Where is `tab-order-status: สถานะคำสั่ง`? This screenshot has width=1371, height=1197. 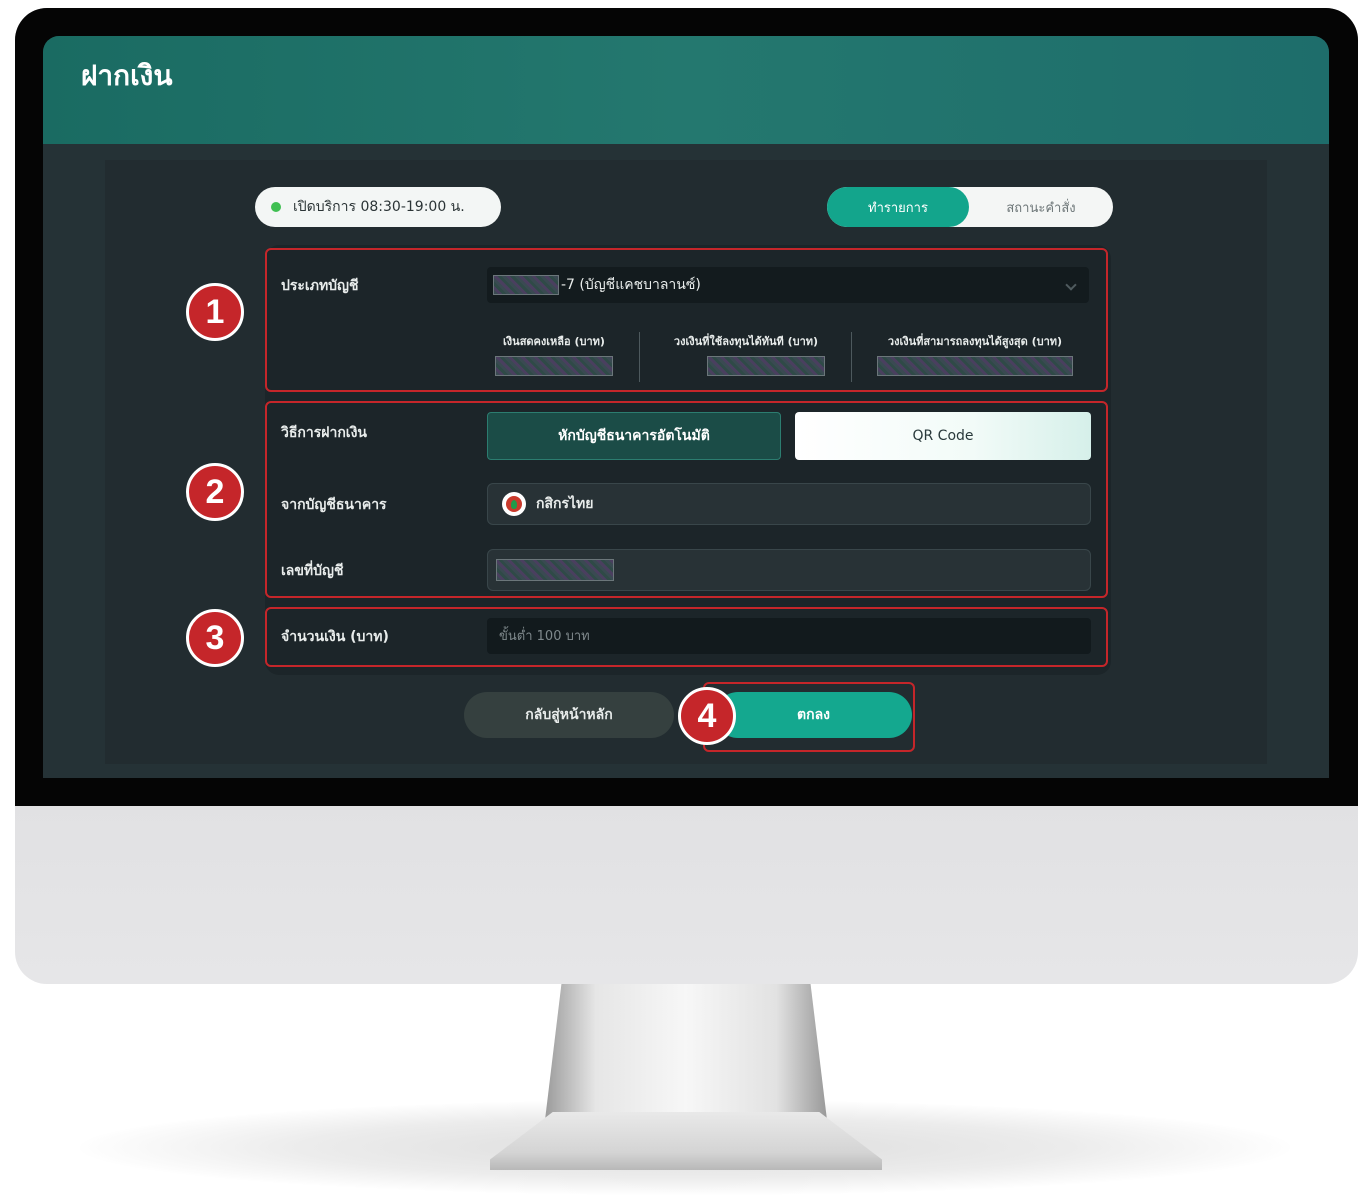 tab-order-status: สถานะคำสั่ง is located at coordinates (1041, 207).